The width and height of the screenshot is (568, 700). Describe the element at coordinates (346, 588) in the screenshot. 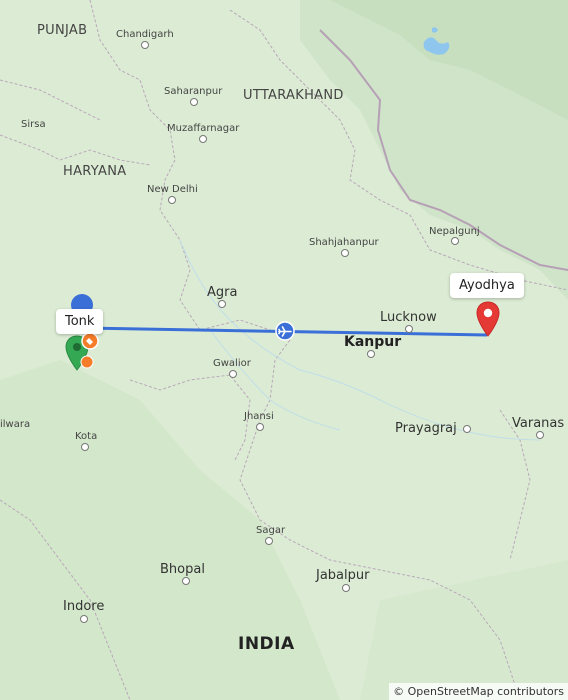

I see `city-dot-jabalpur` at that location.